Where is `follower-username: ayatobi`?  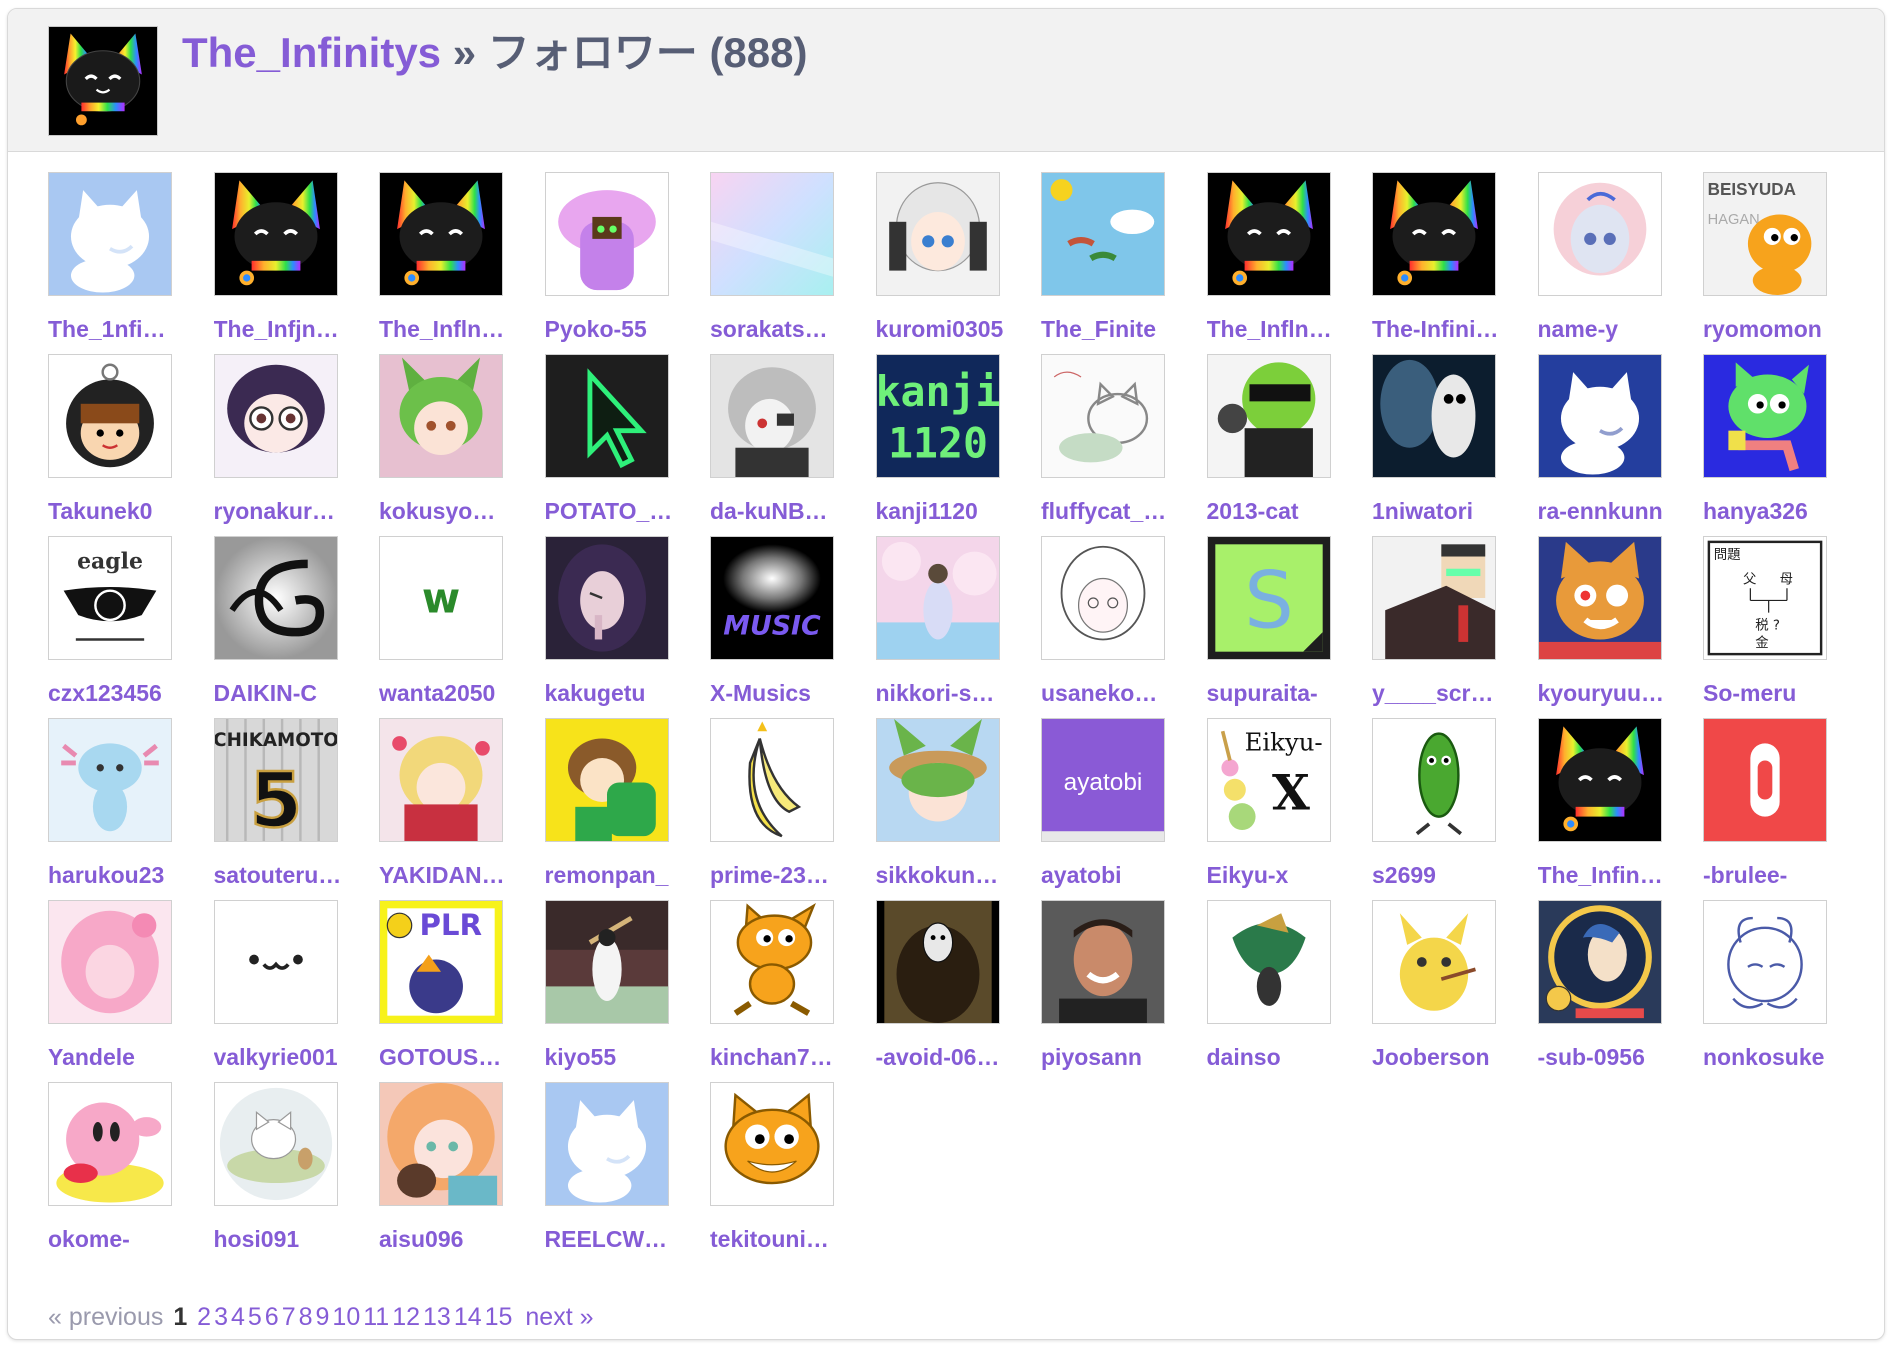 follower-username: ayatobi is located at coordinates (1111, 875).